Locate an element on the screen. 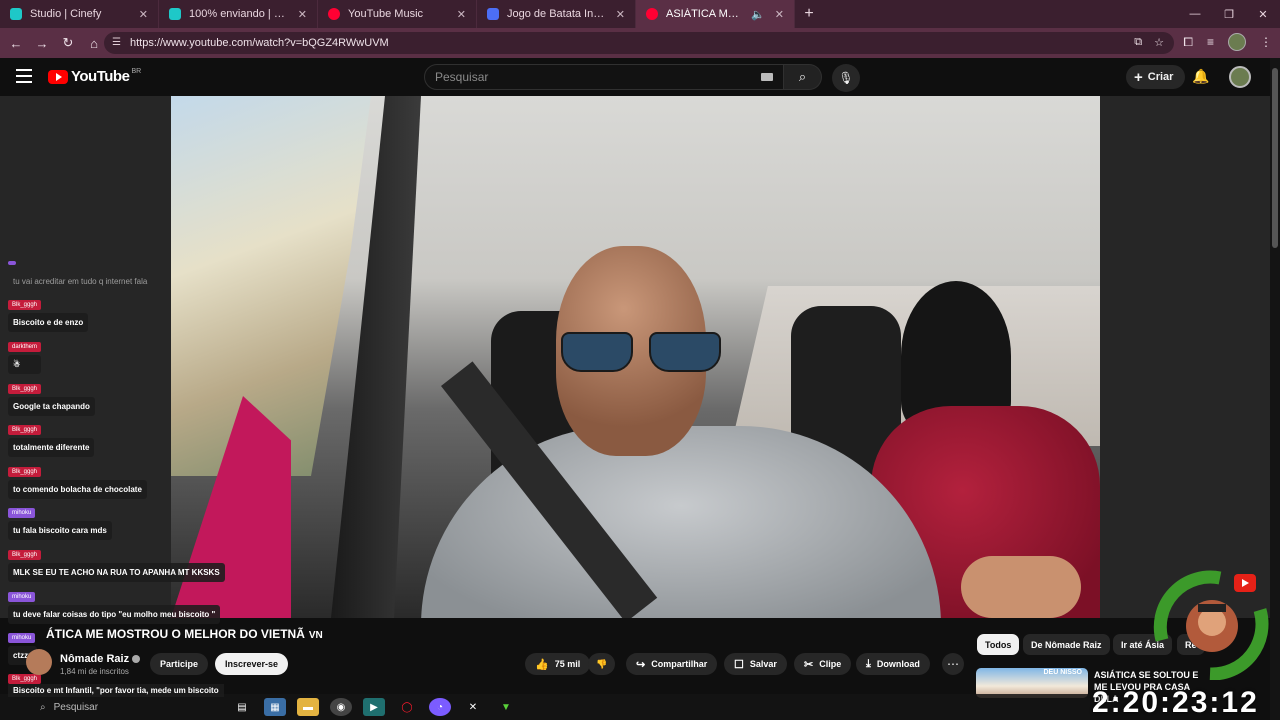 The image size is (1280, 720). window-controls: — ❐ ✕ is located at coordinates (1229, 14).